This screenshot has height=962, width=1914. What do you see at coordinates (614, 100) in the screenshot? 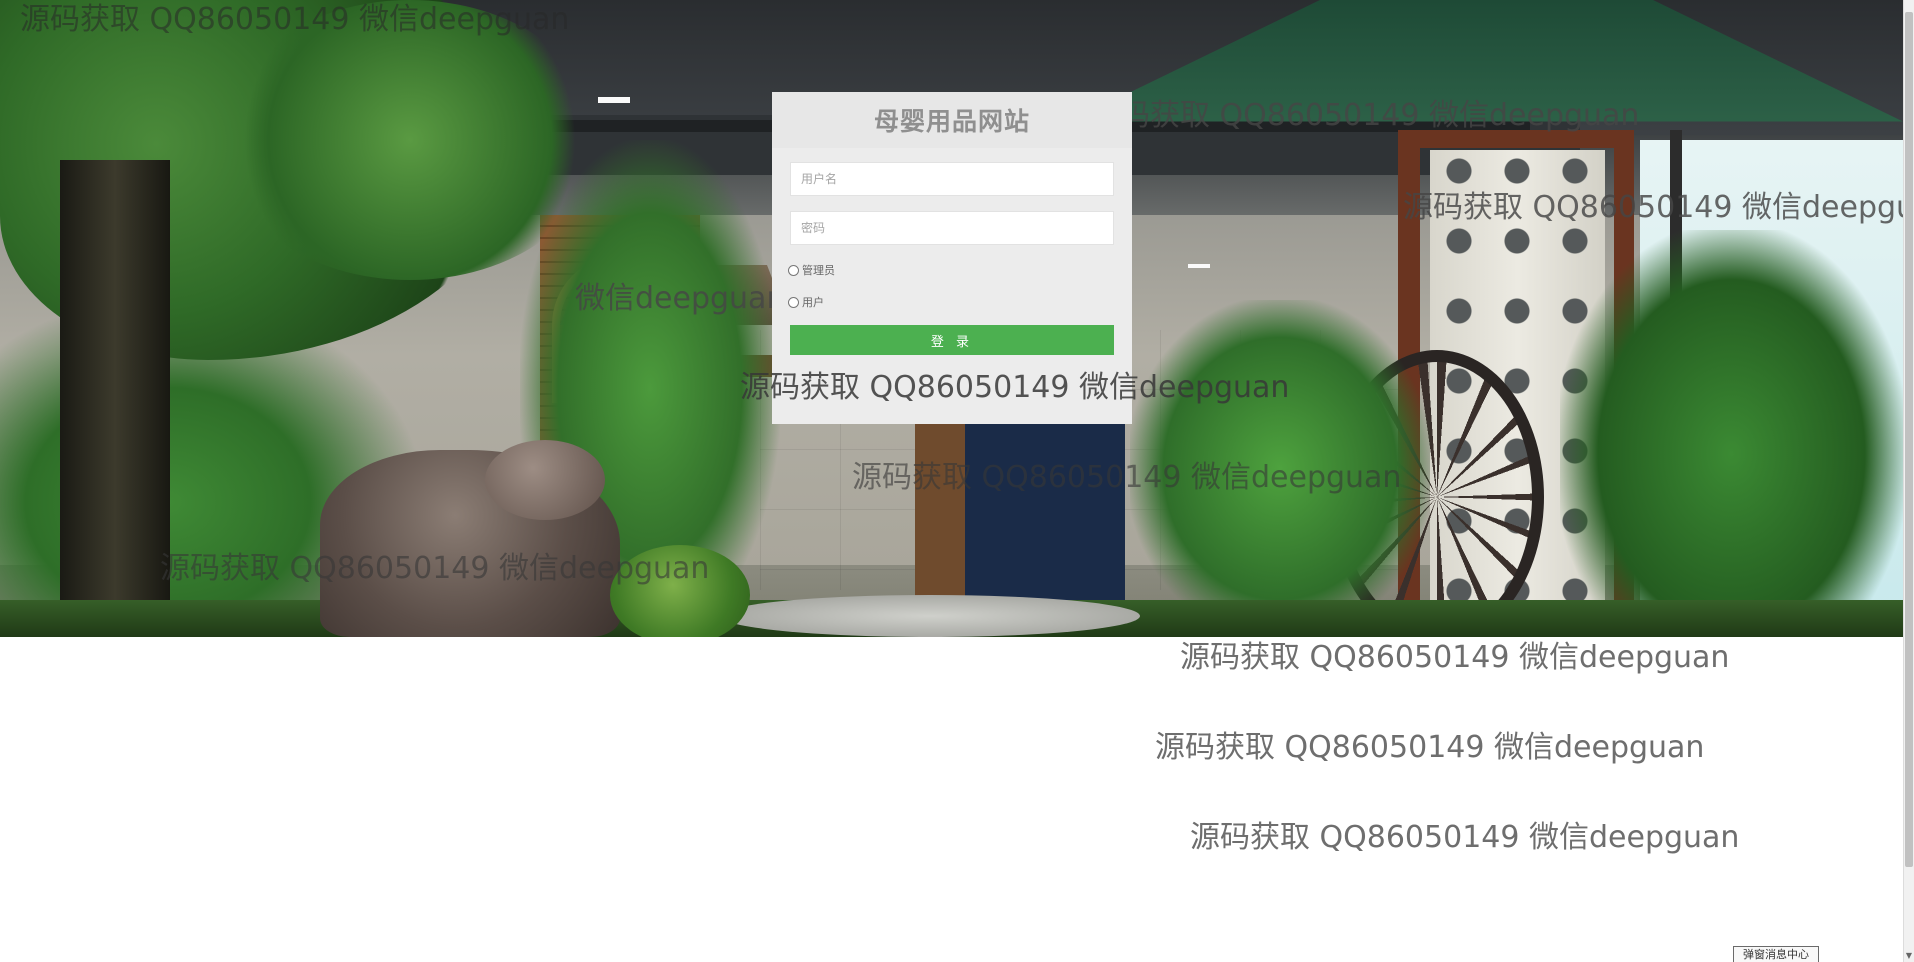
I see `bg-ceiling-light` at bounding box center [614, 100].